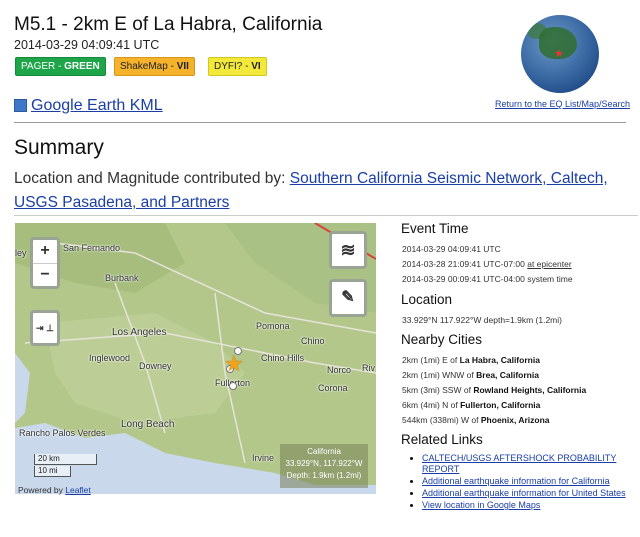 The height and width of the screenshot is (537, 640). Describe the element at coordinates (168, 24) in the screenshot. I see `page-title: M5.1 - 2km E of La Habra, California` at that location.